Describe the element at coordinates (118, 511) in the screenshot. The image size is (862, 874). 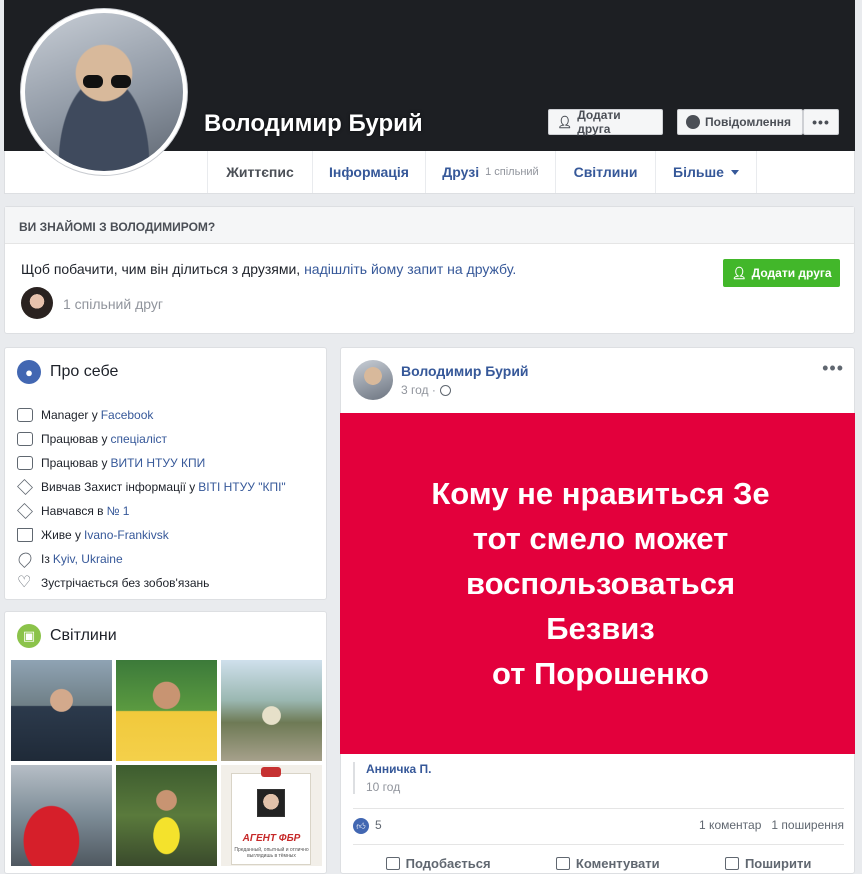
I see `about-link: № 1` at that location.